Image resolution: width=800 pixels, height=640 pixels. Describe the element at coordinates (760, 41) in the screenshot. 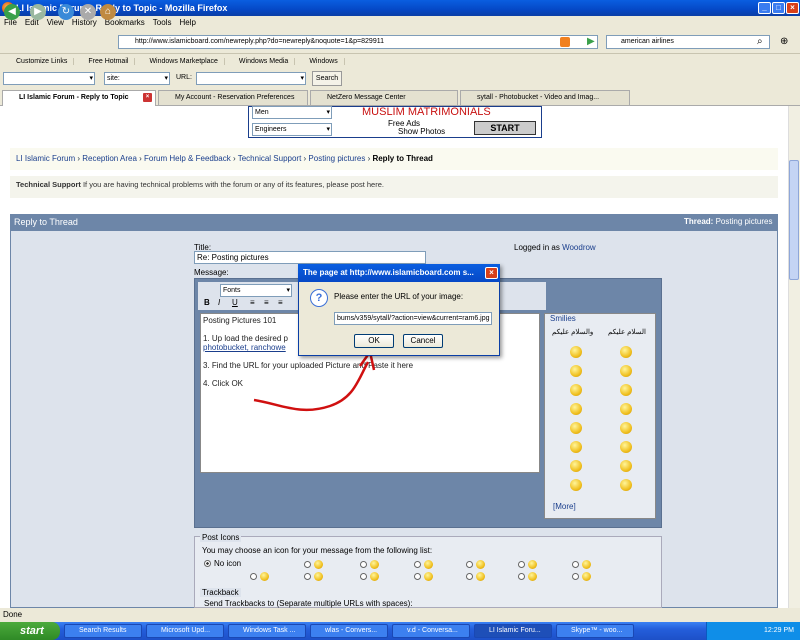

I see `search-icon: ⌕` at that location.